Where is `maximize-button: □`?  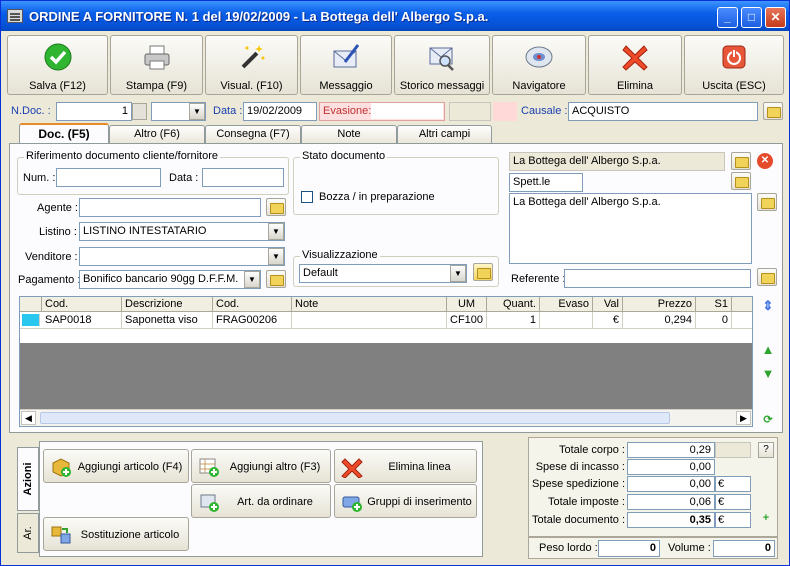 maximize-button: □ is located at coordinates (751, 17).